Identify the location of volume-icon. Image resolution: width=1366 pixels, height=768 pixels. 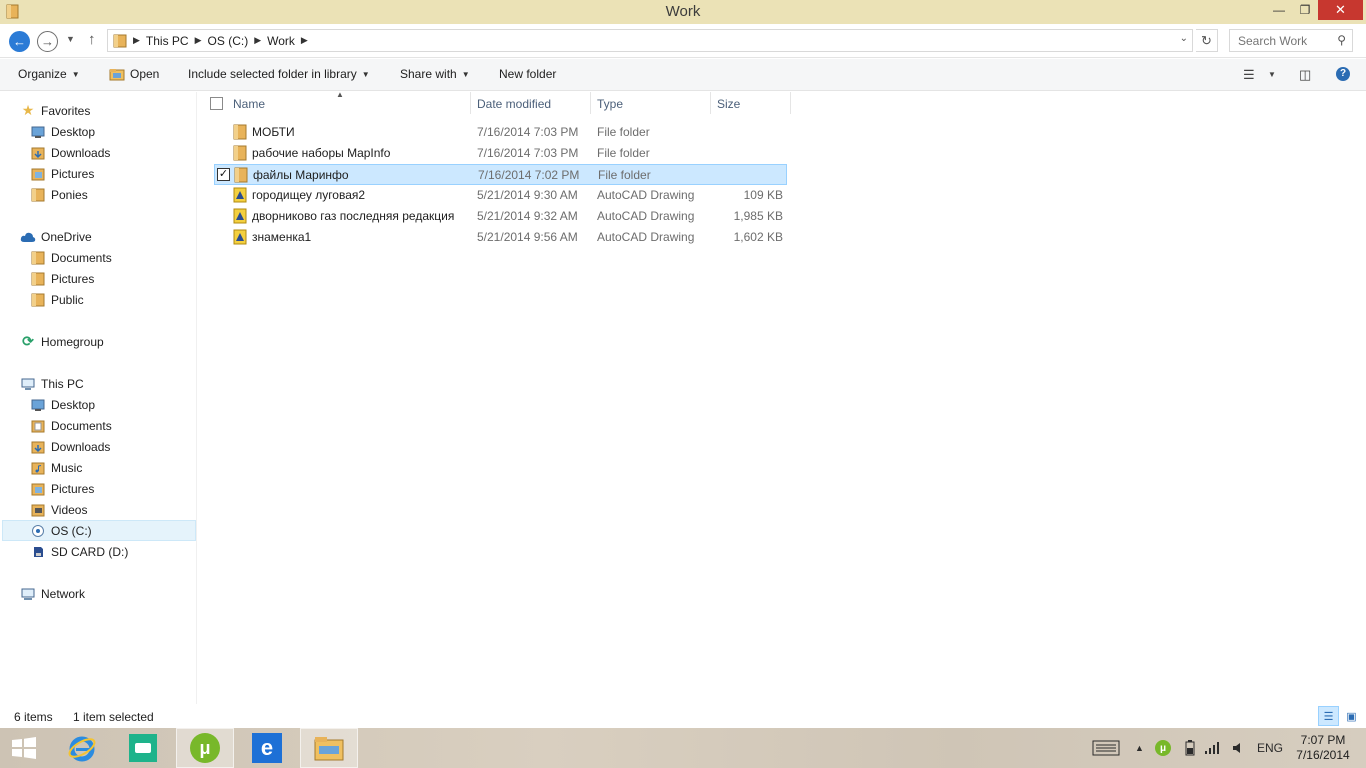
(1238, 748).